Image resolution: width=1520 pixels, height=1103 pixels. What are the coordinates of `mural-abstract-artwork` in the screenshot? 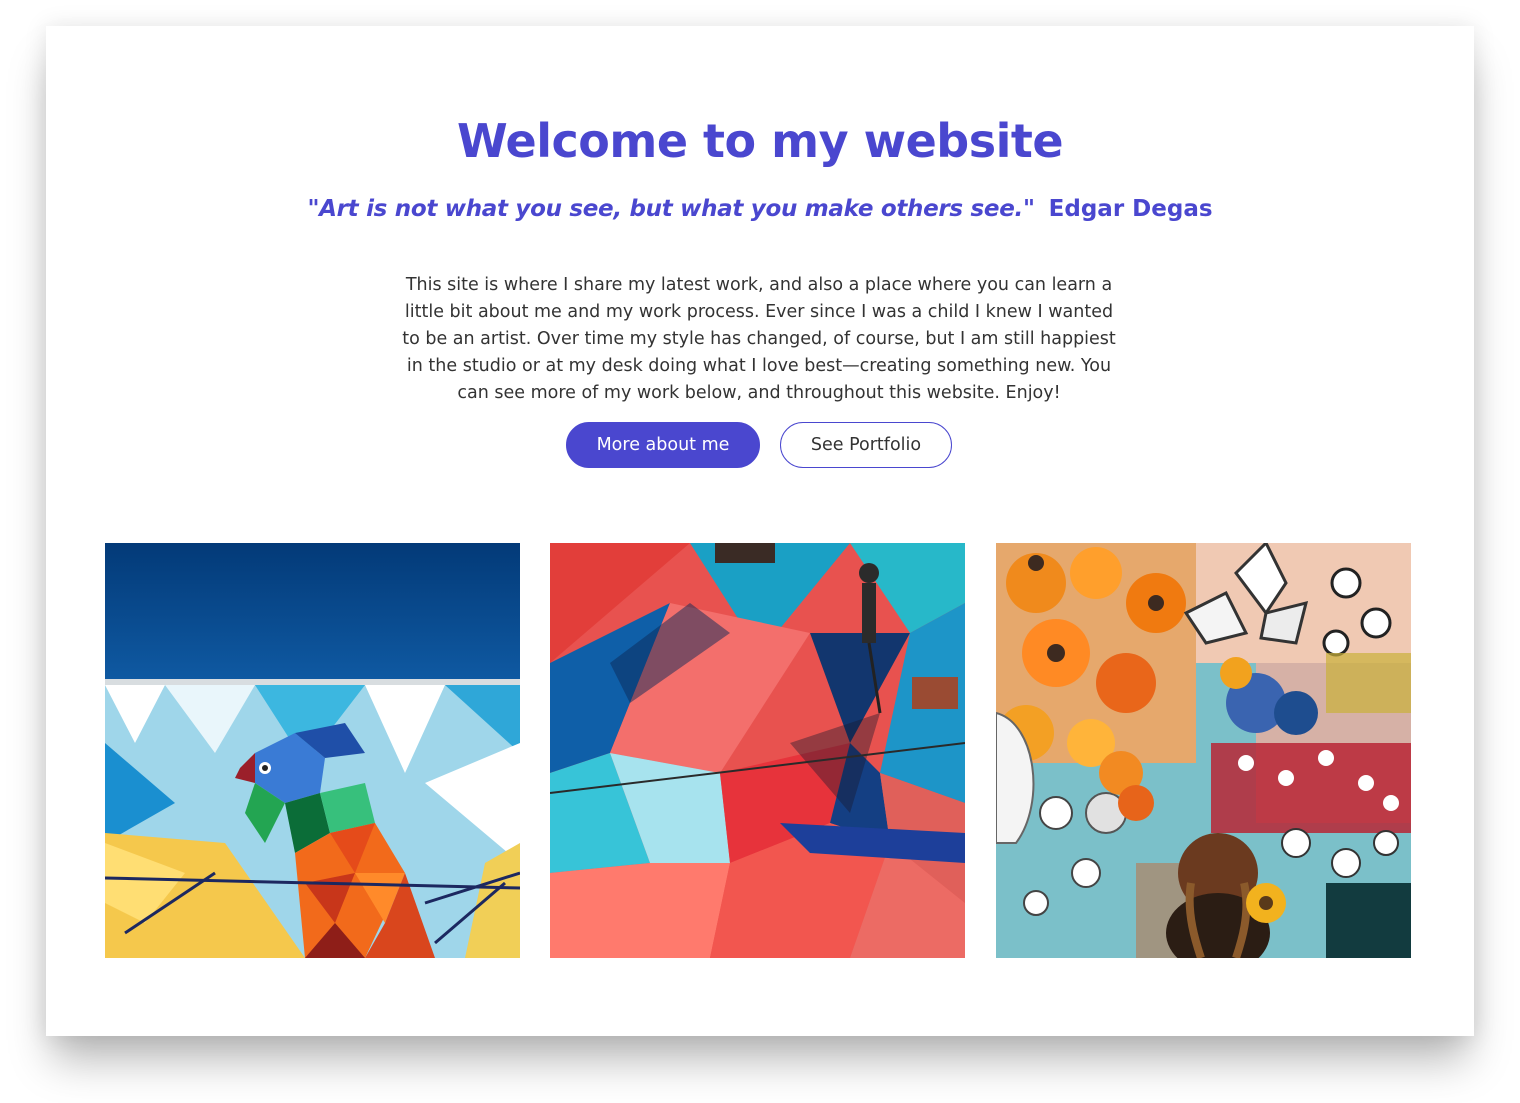 It's located at (757, 750).